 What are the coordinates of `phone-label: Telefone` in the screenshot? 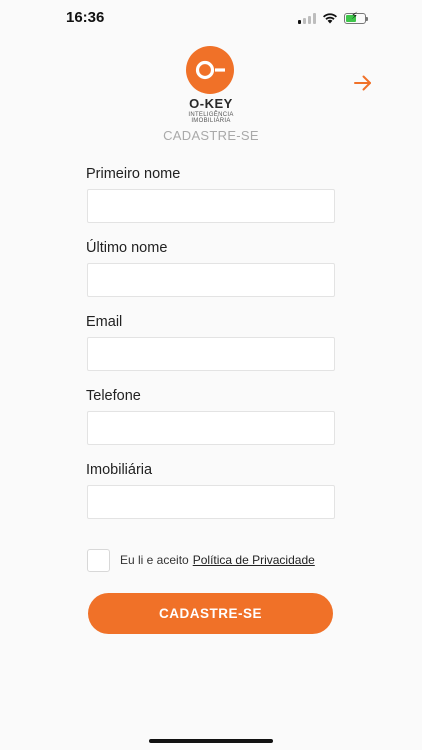 It's located at (113, 396).